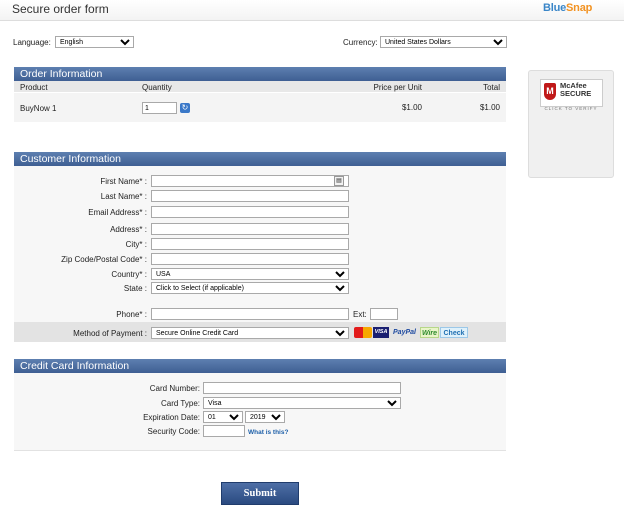 This screenshot has width=624, height=520. What do you see at coordinates (94, 42) in the screenshot?
I see `language-select: English` at bounding box center [94, 42].